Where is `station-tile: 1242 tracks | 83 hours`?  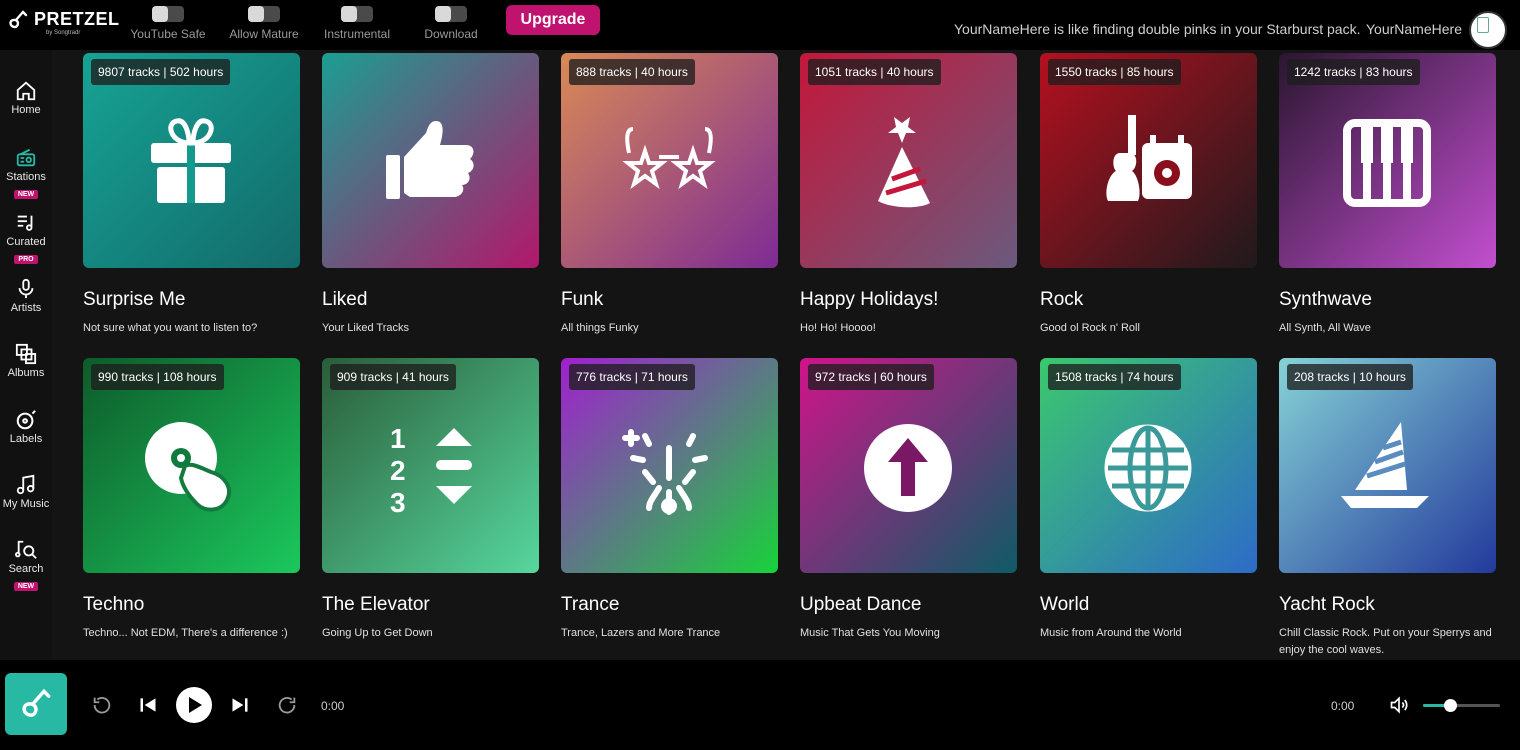
station-tile: 1242 tracks | 83 hours is located at coordinates (1387, 160).